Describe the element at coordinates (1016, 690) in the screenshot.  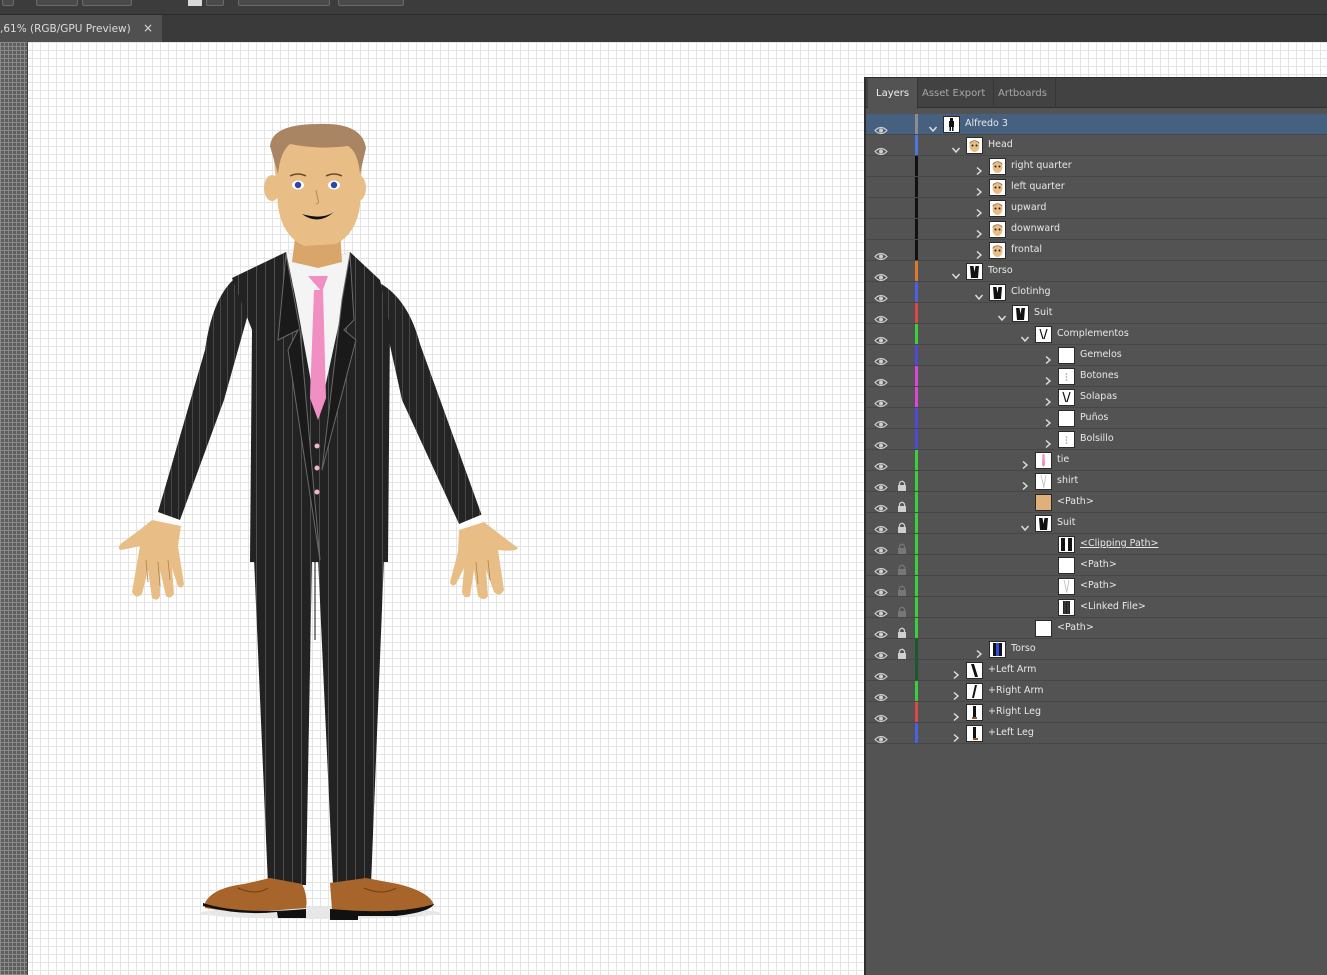
I see `layer-name: +Right Arm` at that location.